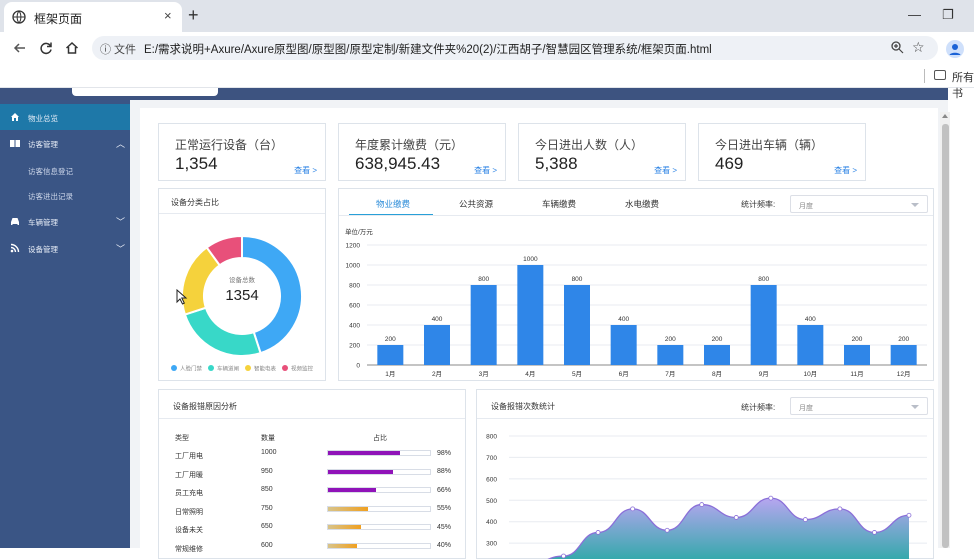 The height and width of the screenshot is (559, 974). Describe the element at coordinates (729, 163) in the screenshot. I see `stat-value: 469` at that location.